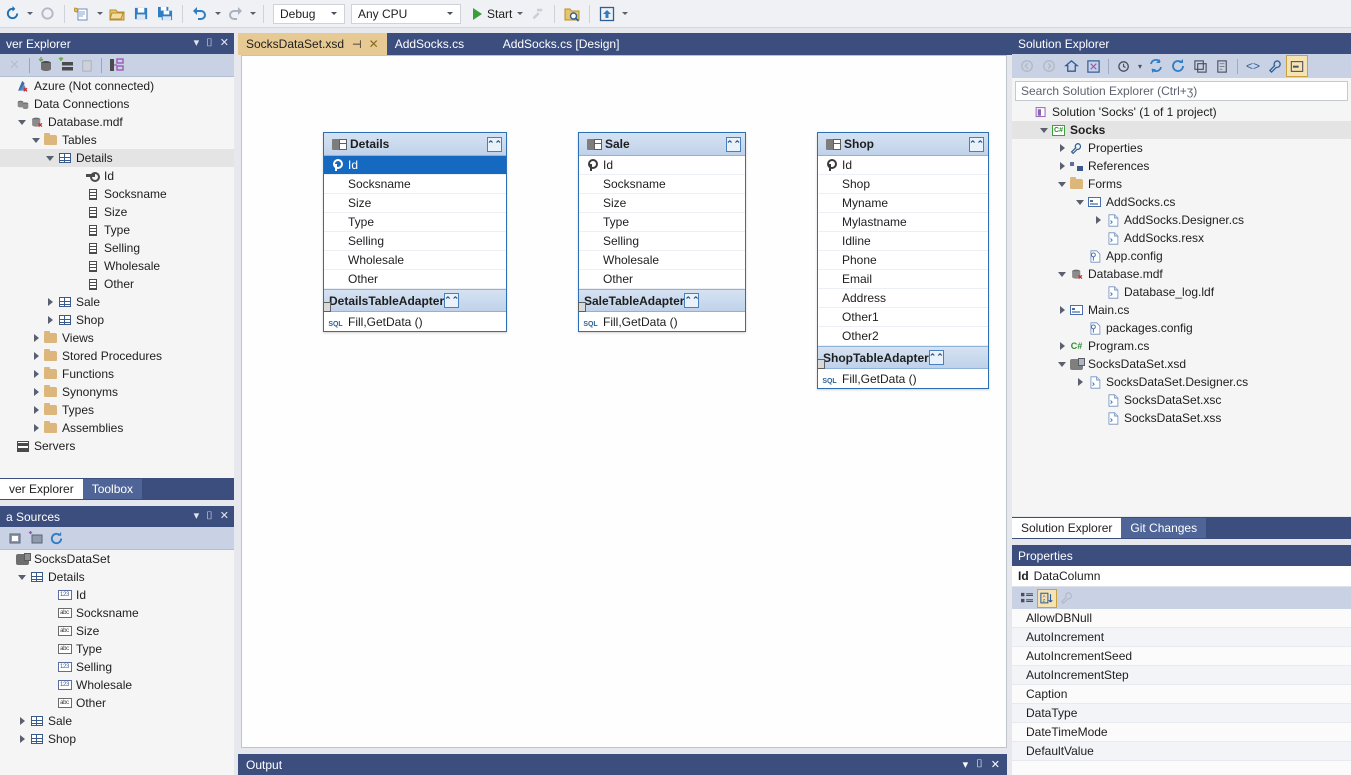 This screenshot has height=775, width=1351. Describe the element at coordinates (903, 203) in the screenshot. I see `entity-column-row: Myname` at that location.